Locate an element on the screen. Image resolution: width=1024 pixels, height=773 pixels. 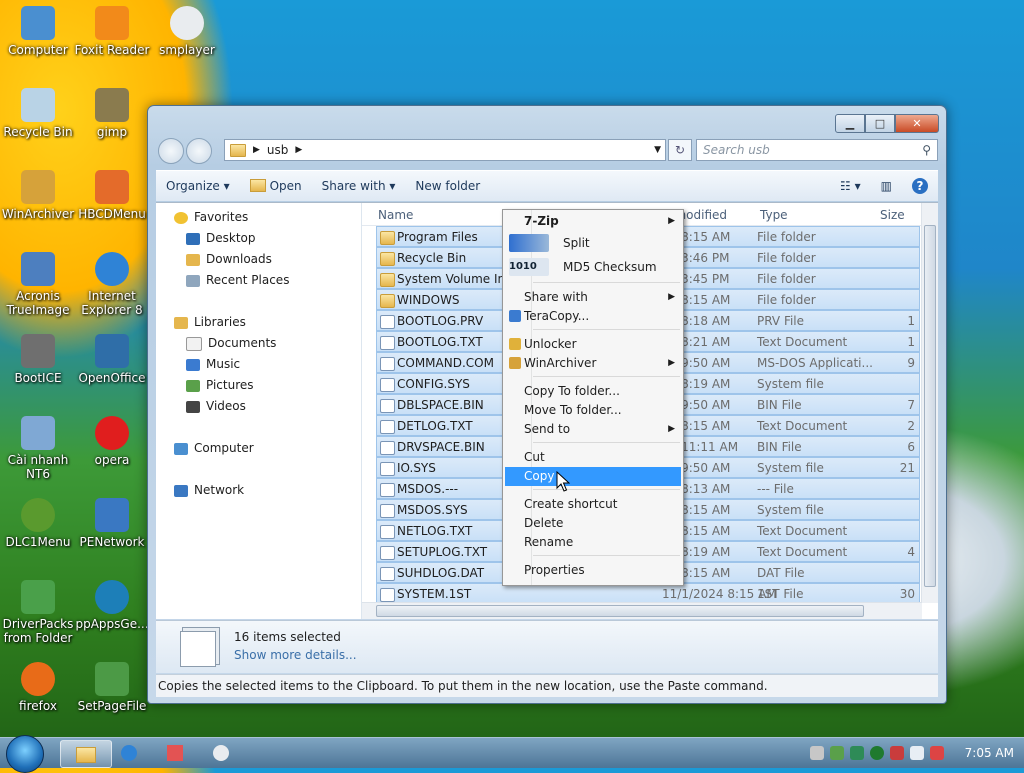
table-row: SYSTEM.1ST 11/1/2024 8:15 AM 1ST File 30 is located at coordinates (648, 593).